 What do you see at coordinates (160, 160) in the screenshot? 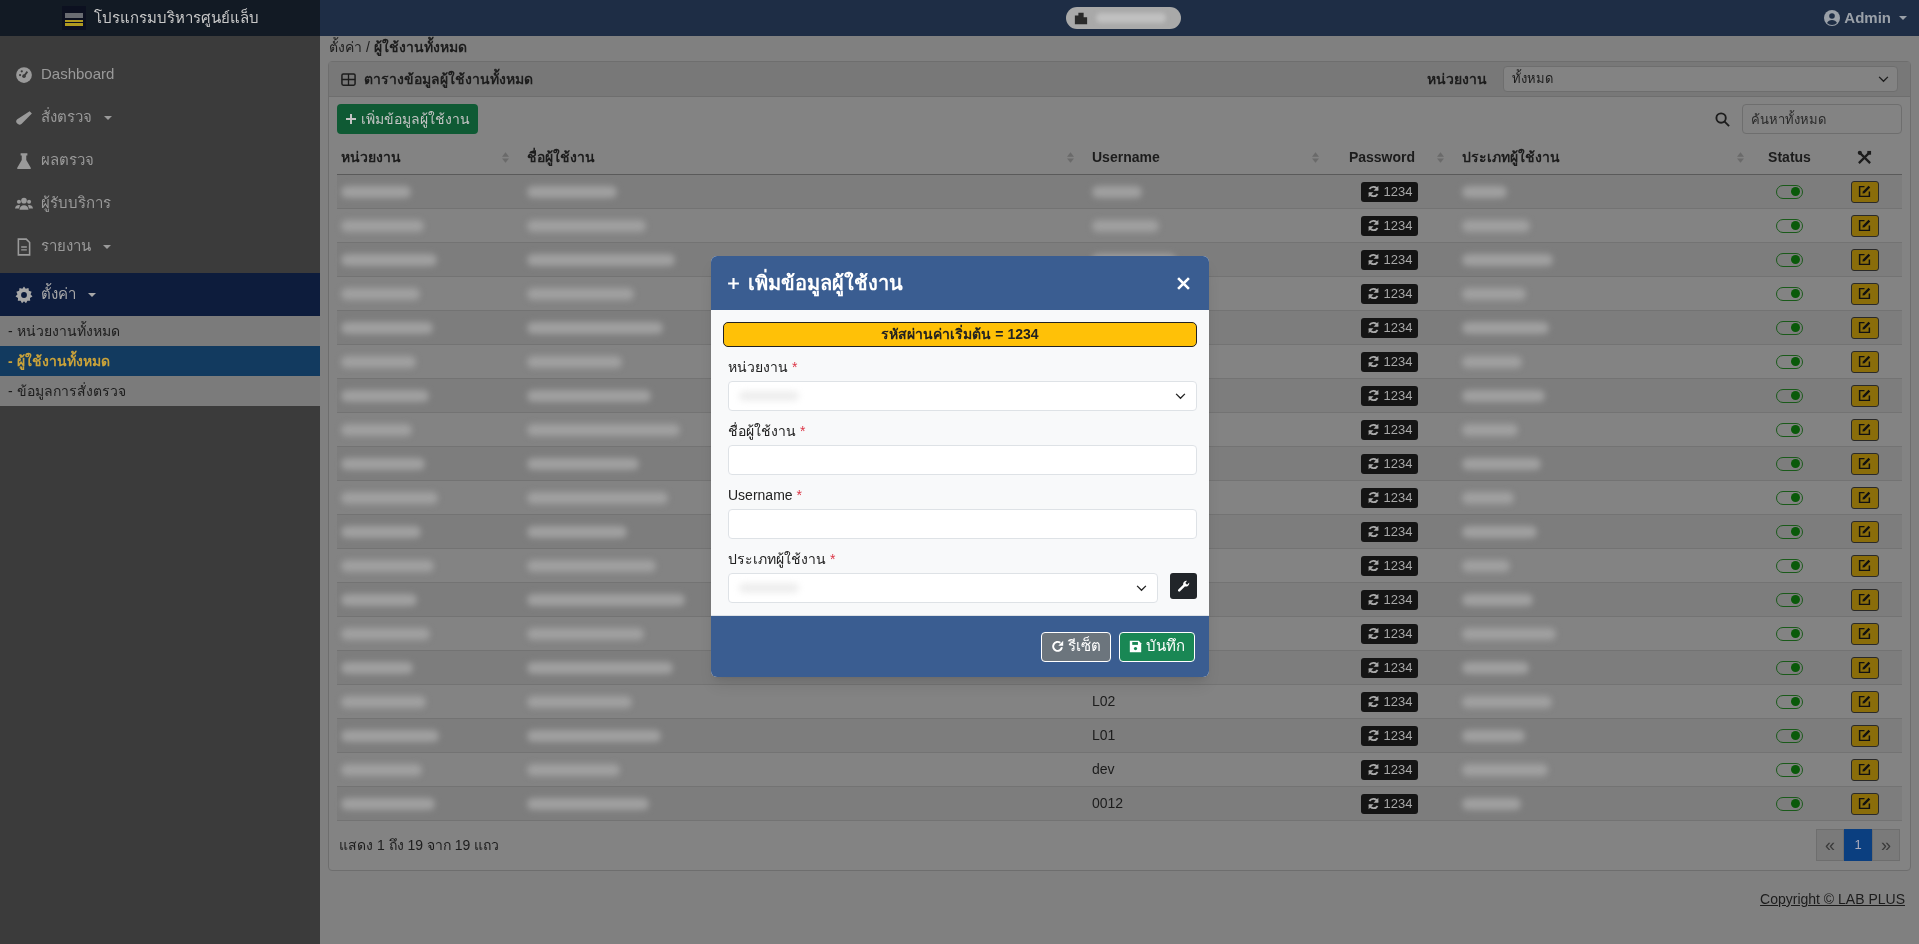
I see `sidebar-item: ผลตรวจ` at bounding box center [160, 160].